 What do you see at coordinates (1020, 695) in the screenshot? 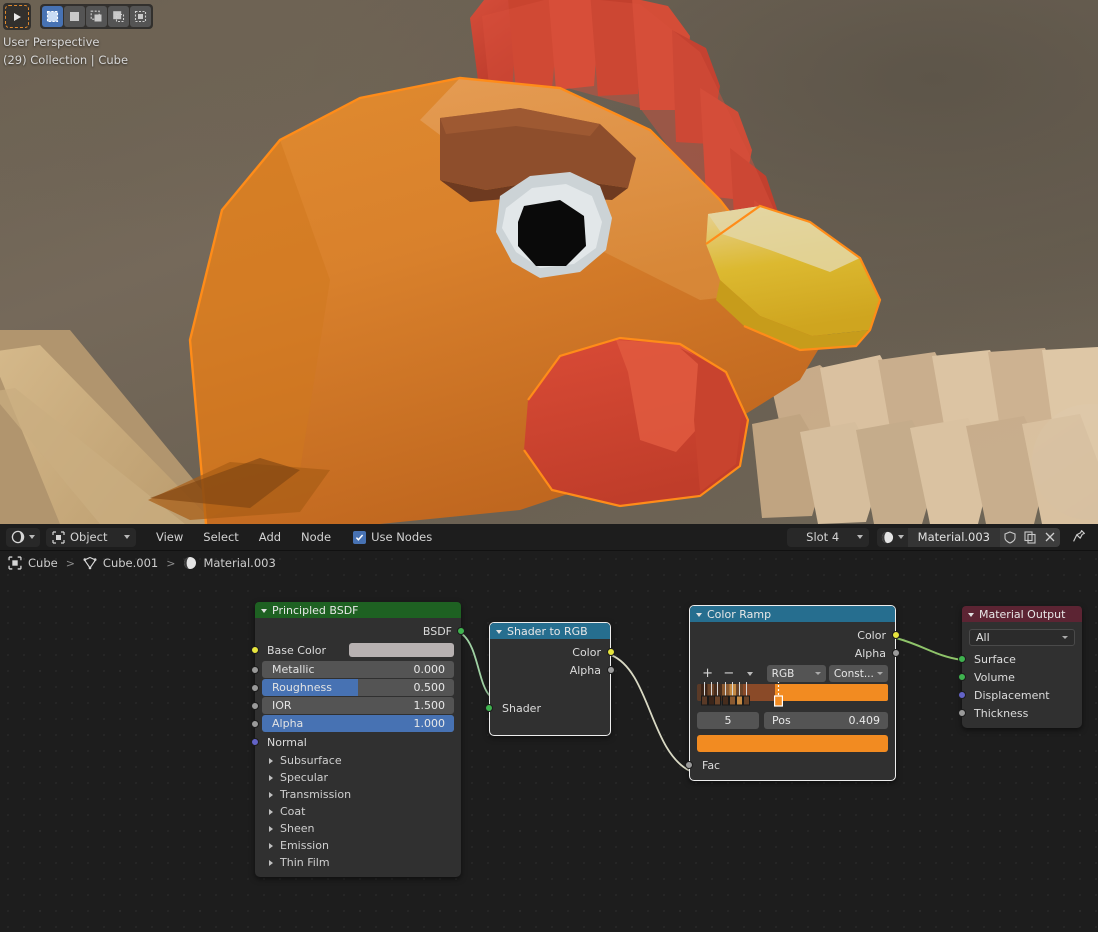
I see `input-displacement: Displacement` at bounding box center [1020, 695].